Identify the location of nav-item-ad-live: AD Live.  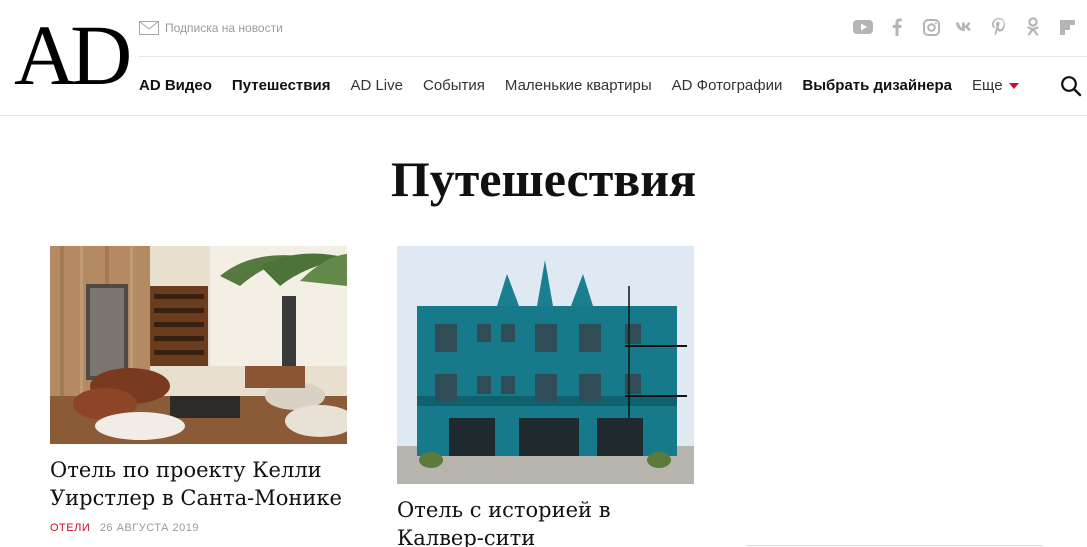
(376, 85).